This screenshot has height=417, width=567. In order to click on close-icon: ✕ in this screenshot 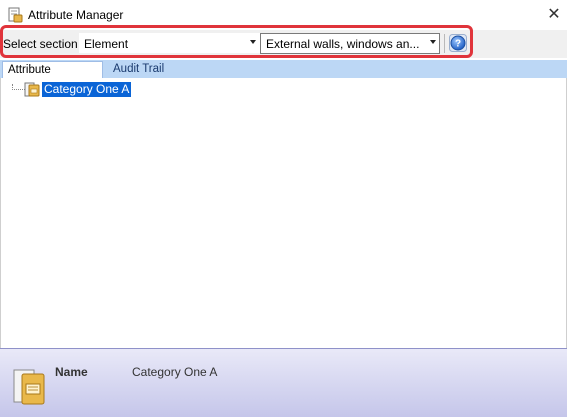, I will do `click(554, 14)`.